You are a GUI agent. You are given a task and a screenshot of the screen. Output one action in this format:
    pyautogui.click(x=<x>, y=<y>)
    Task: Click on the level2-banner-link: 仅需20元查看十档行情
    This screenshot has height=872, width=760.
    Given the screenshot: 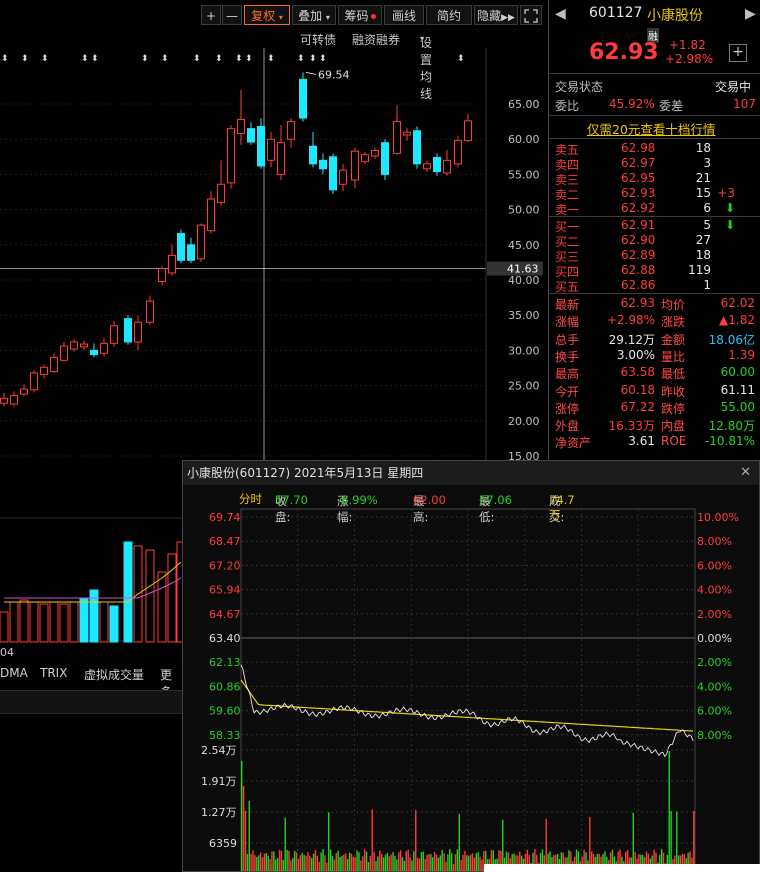 What is the action you would take?
    pyautogui.click(x=651, y=128)
    